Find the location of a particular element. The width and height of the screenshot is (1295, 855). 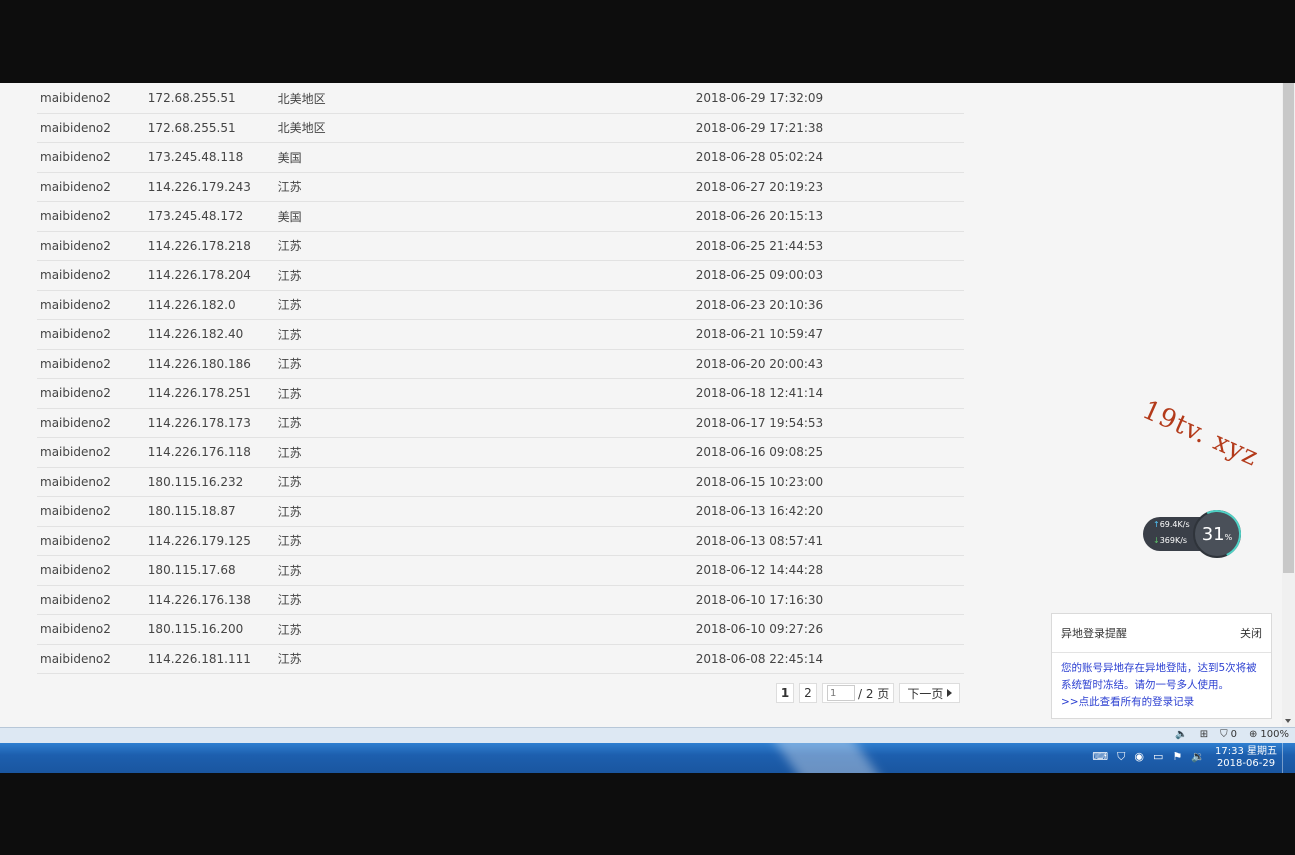

cell-ip: 114.226.178.204 is located at coordinates (212, 275).